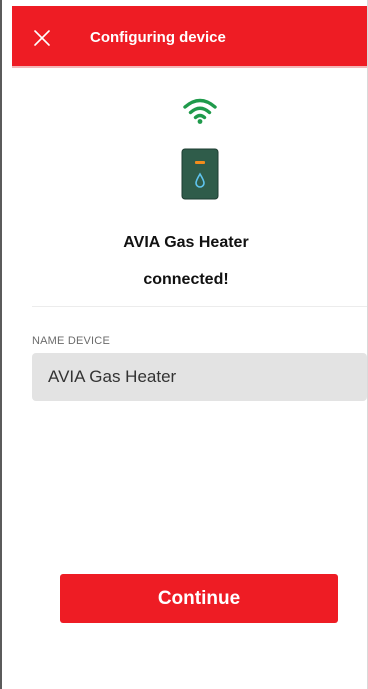 This screenshot has width=368, height=689. What do you see at coordinates (200, 111) in the screenshot?
I see `wifi-icon` at bounding box center [200, 111].